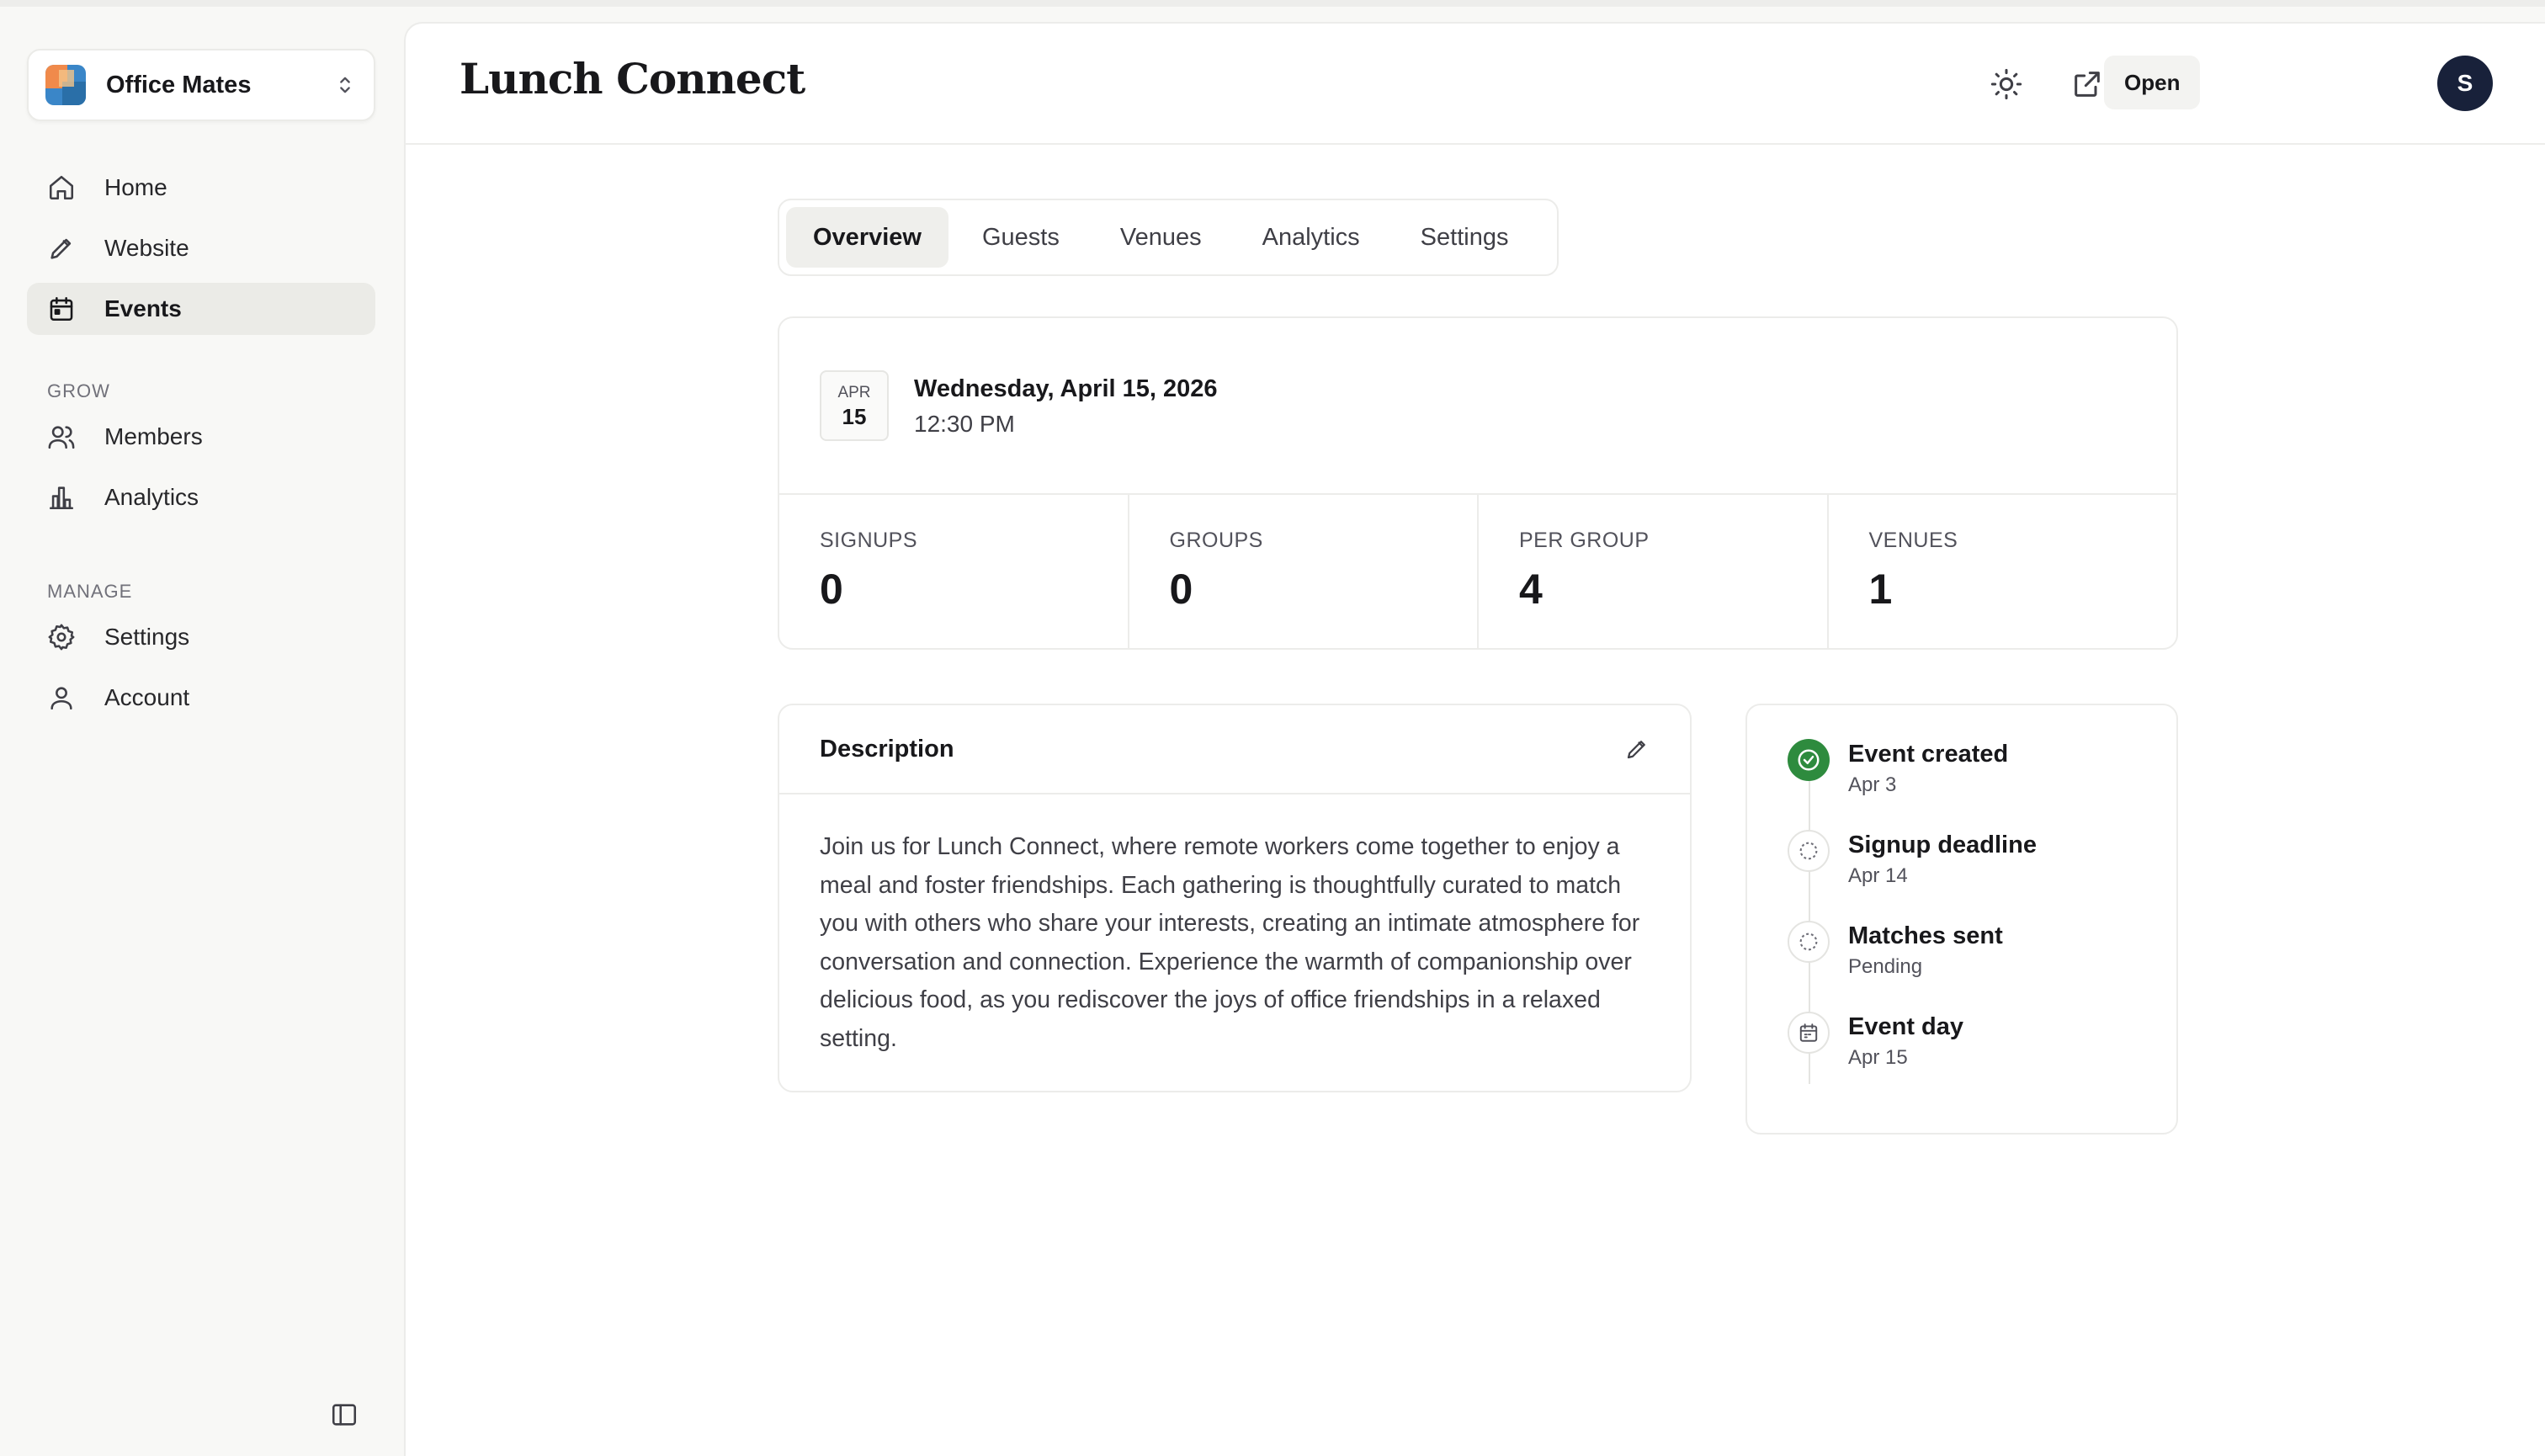  What do you see at coordinates (1872, 784) in the screenshot?
I see `timeline-subtitle: Apr 3` at bounding box center [1872, 784].